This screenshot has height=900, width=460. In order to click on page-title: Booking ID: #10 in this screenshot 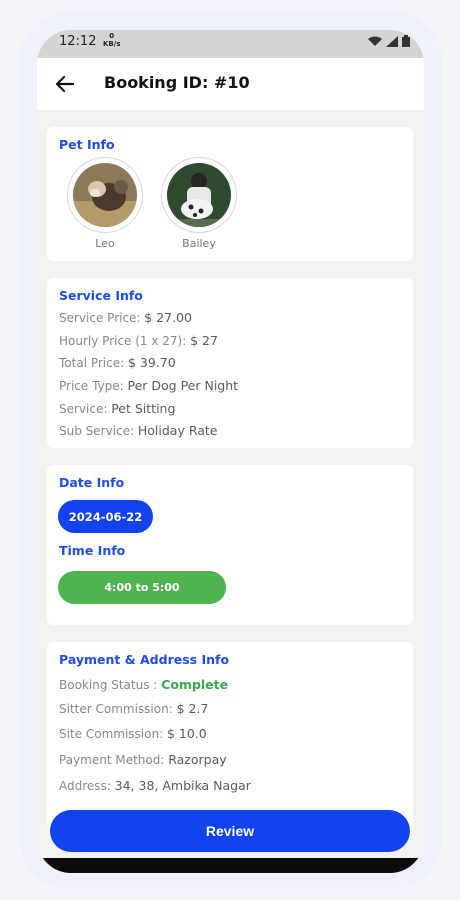, I will do `click(177, 82)`.